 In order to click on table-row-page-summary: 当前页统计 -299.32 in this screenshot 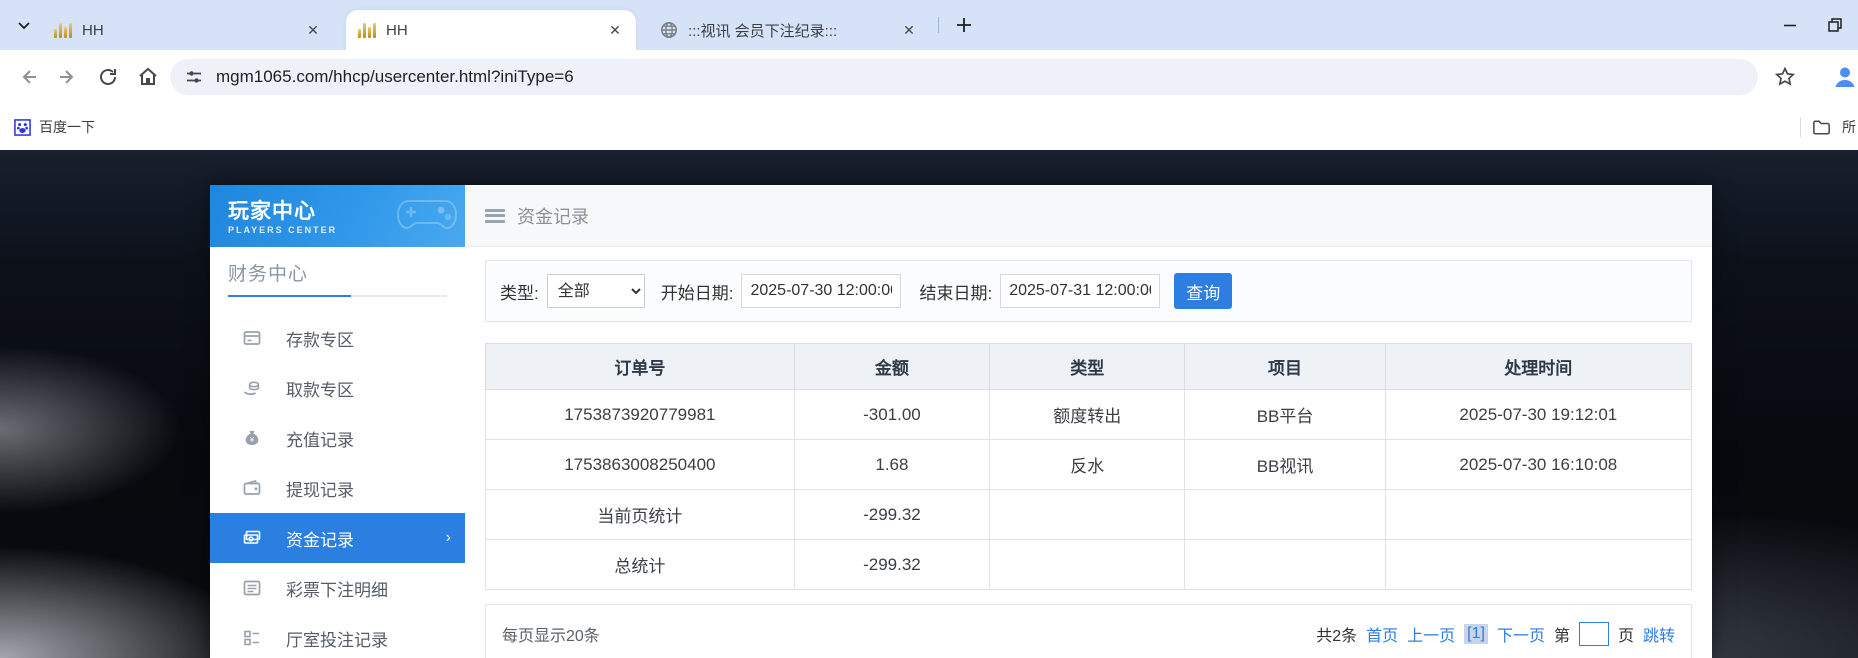, I will do `click(1089, 514)`.